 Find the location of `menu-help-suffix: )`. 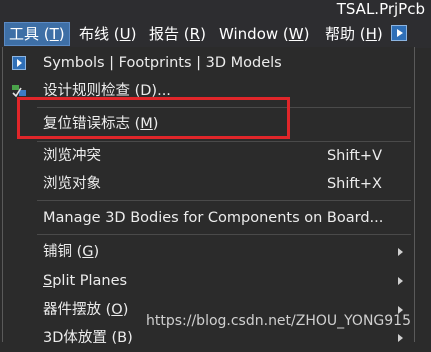

menu-help-suffix: ) is located at coordinates (379, 34).